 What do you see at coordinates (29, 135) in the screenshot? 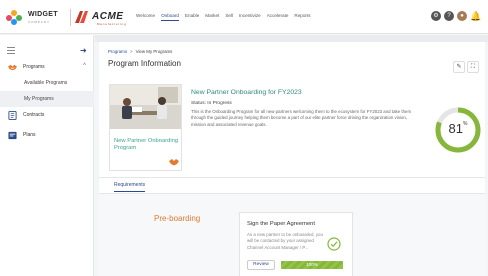
I see `sidebar-item-label: Plans` at bounding box center [29, 135].